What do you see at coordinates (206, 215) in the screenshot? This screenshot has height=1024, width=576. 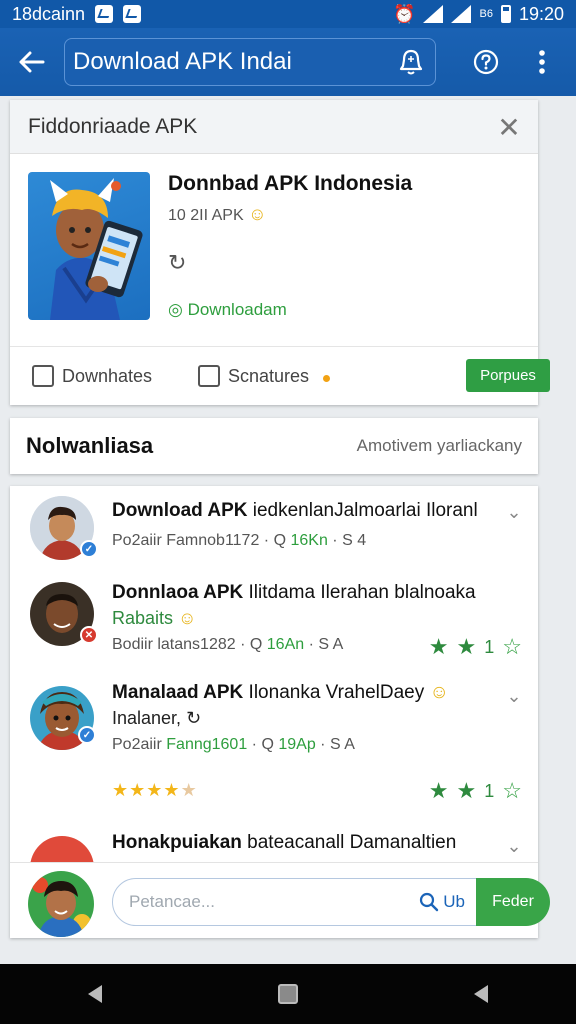 I see `app-meta-text: 10 2II APK` at bounding box center [206, 215].